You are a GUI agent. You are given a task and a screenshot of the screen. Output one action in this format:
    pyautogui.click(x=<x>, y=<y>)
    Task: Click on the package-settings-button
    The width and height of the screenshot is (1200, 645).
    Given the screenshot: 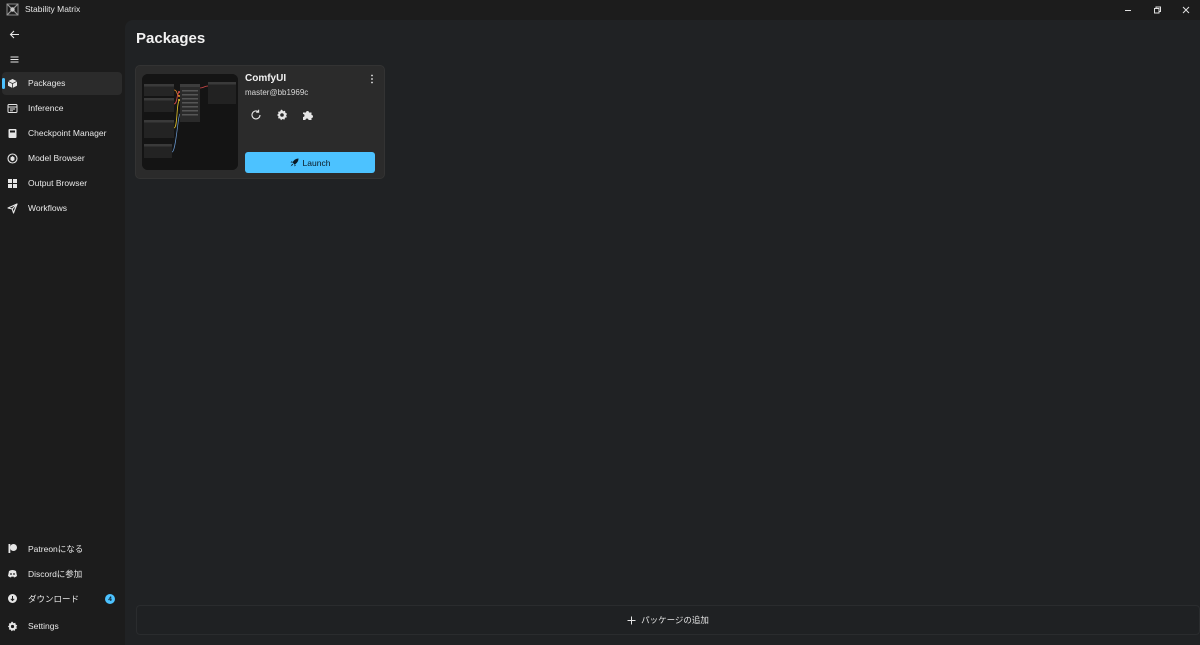 What is the action you would take?
    pyautogui.click(x=282, y=115)
    